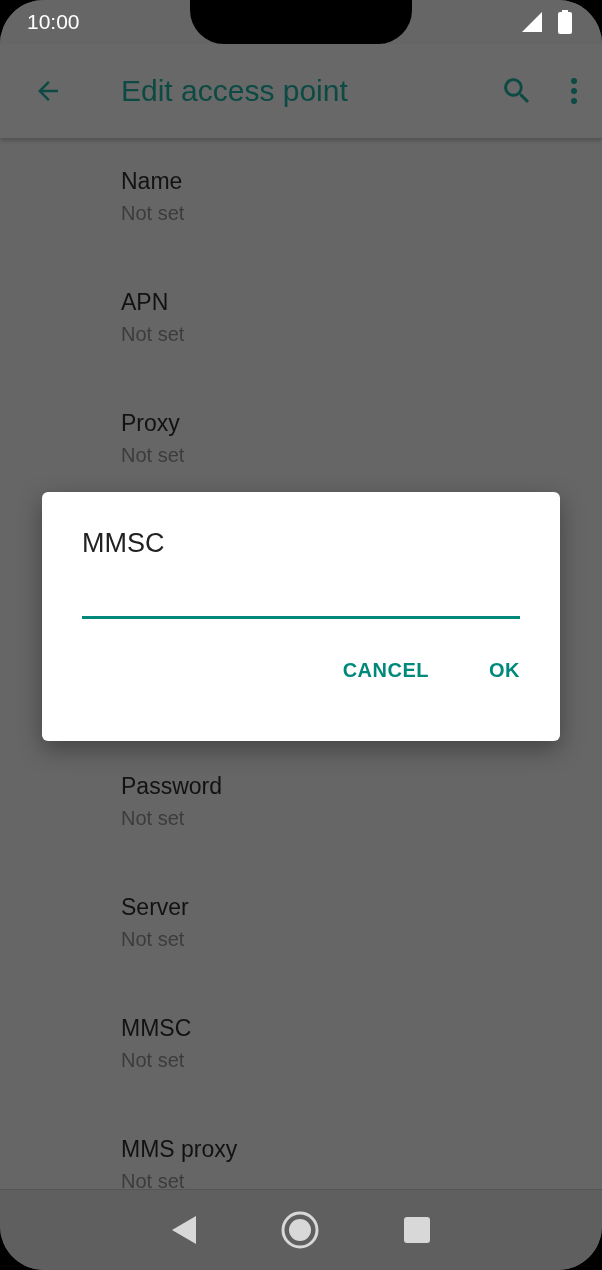 This screenshot has height=1270, width=602. What do you see at coordinates (504, 670) in the screenshot?
I see `dialog-button: OK` at bounding box center [504, 670].